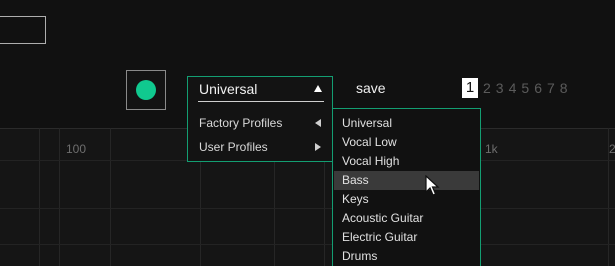 The image size is (615, 266). Describe the element at coordinates (500, 88) in the screenshot. I see `page-number-3: 3` at that location.